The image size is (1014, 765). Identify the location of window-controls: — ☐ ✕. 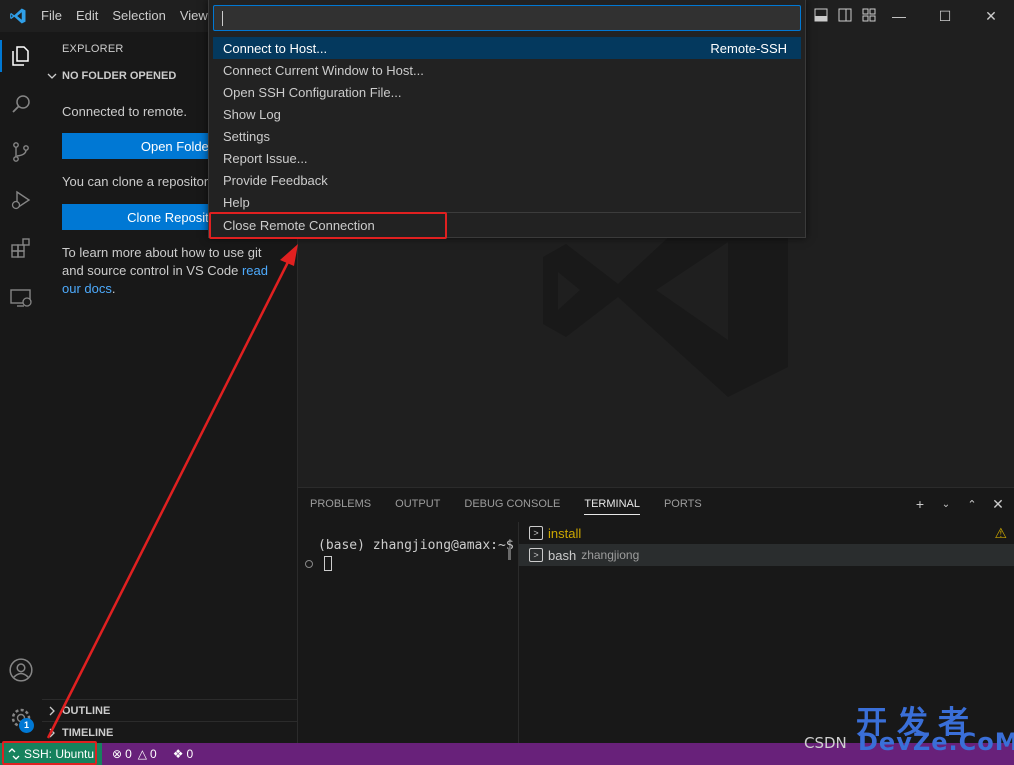
(945, 16).